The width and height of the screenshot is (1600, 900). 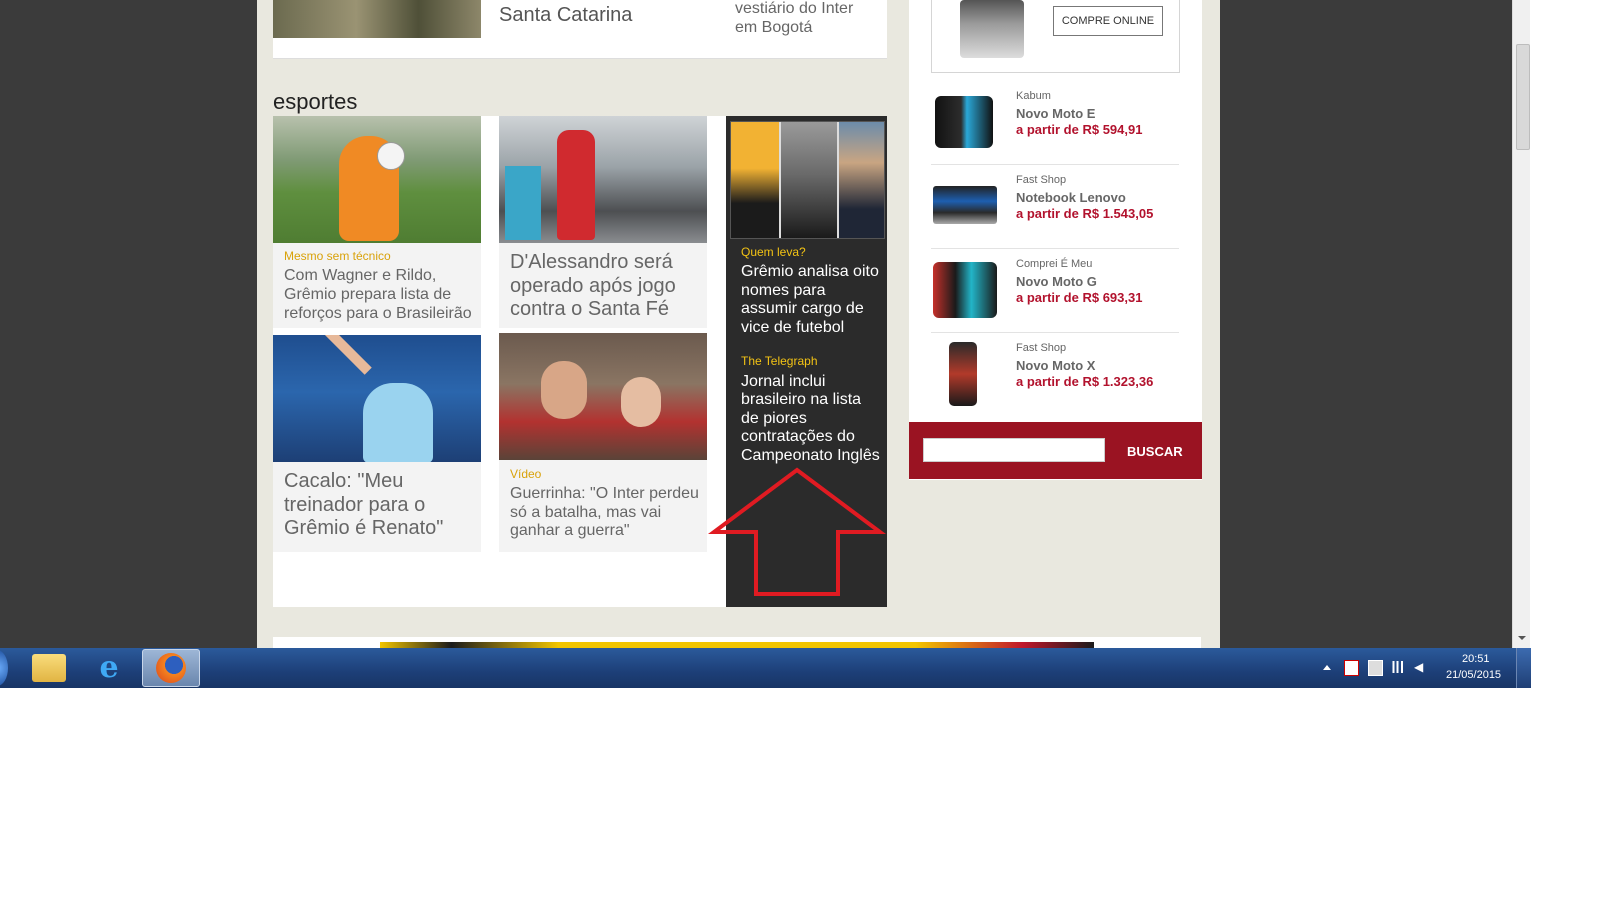 I want to click on card2-headline-line3: contra o Santa Fé, so click(x=589, y=309).